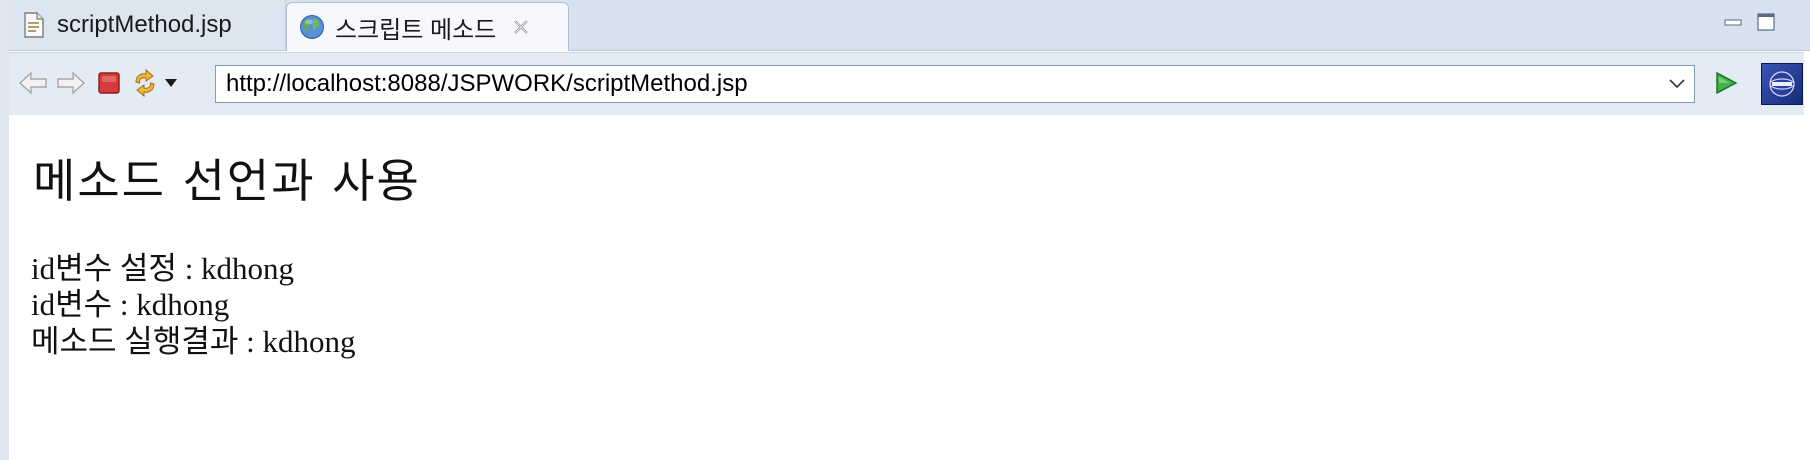  I want to click on tab-scriptmethod-jsp: scriptMethod.jsp, so click(147, 25).